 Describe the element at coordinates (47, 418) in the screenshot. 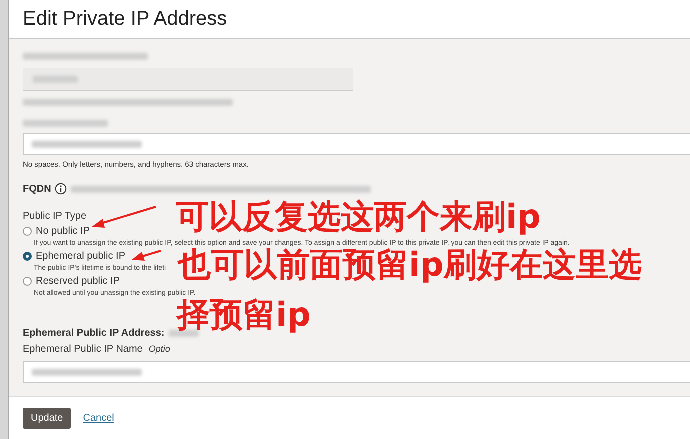

I see `update-button: Update` at that location.